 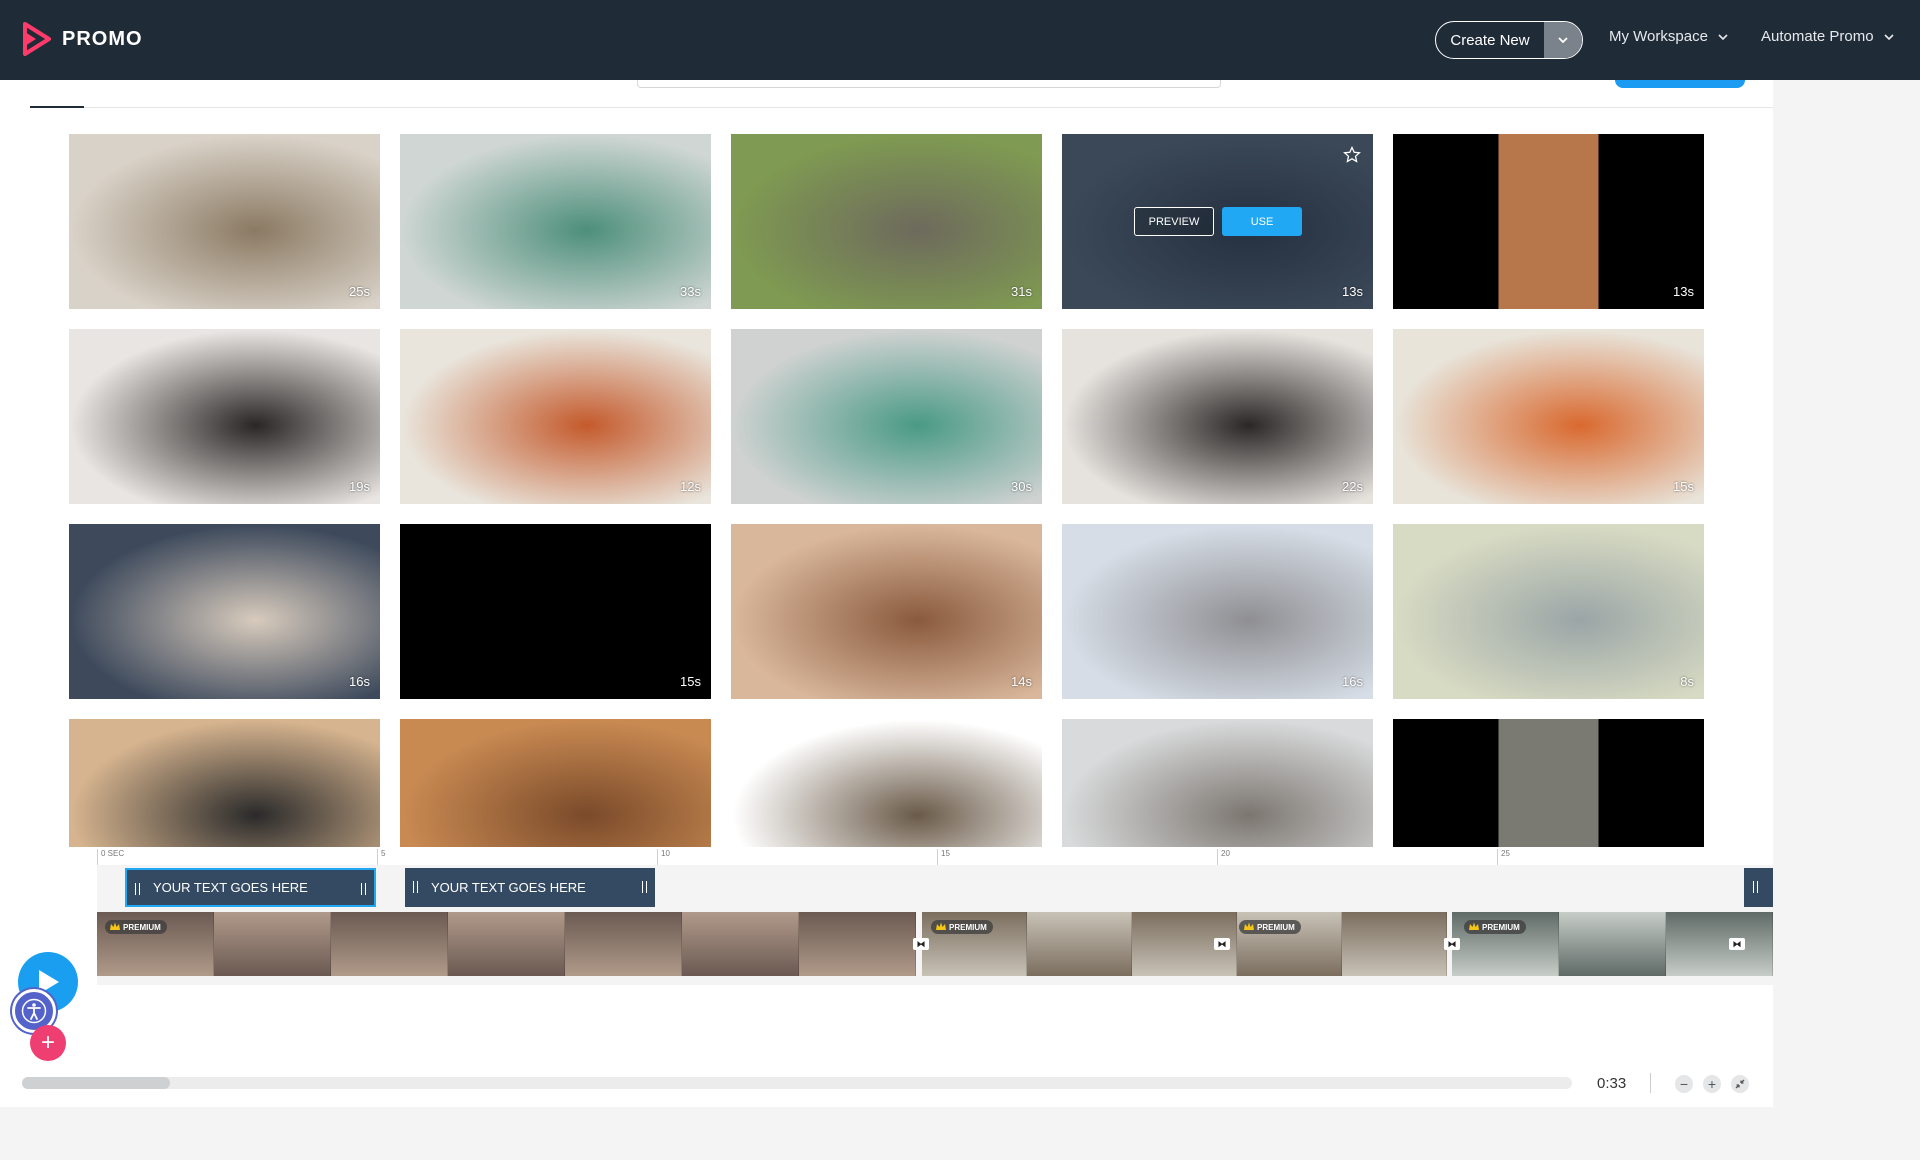 I want to click on collapse-icon, so click(x=1740, y=1084).